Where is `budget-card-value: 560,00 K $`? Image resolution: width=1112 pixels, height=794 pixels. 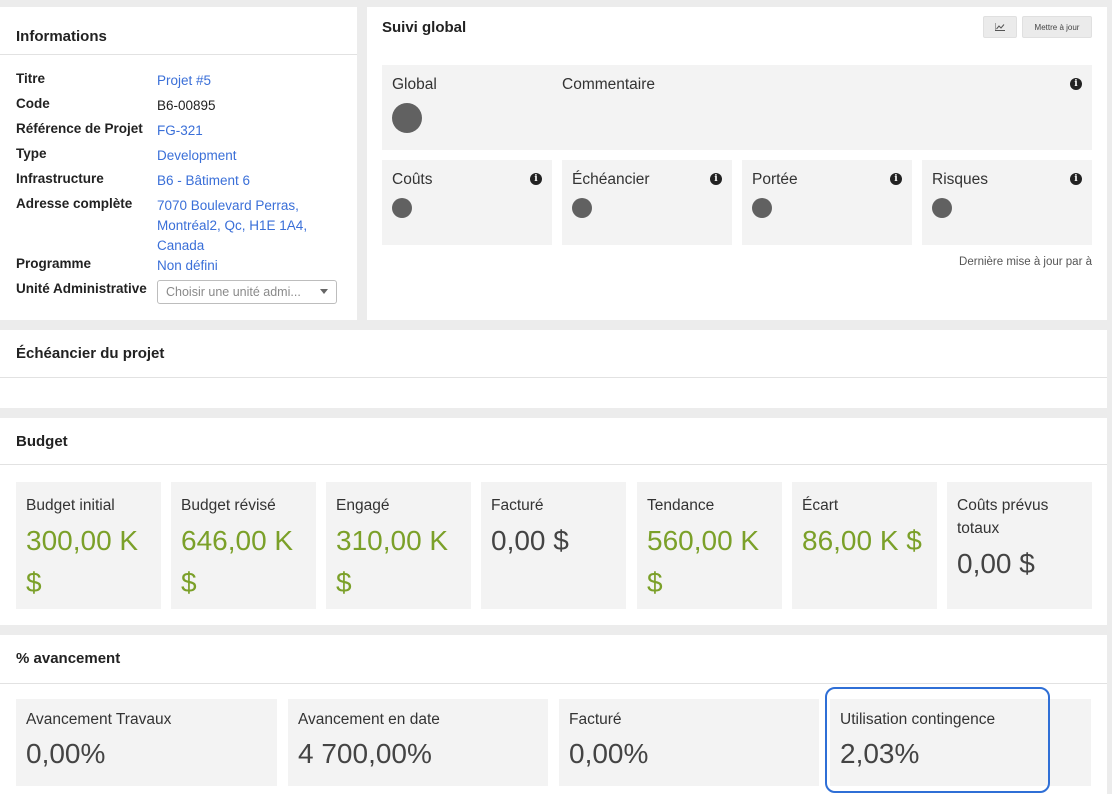 budget-card-value: 560,00 K $ is located at coordinates (703, 561).